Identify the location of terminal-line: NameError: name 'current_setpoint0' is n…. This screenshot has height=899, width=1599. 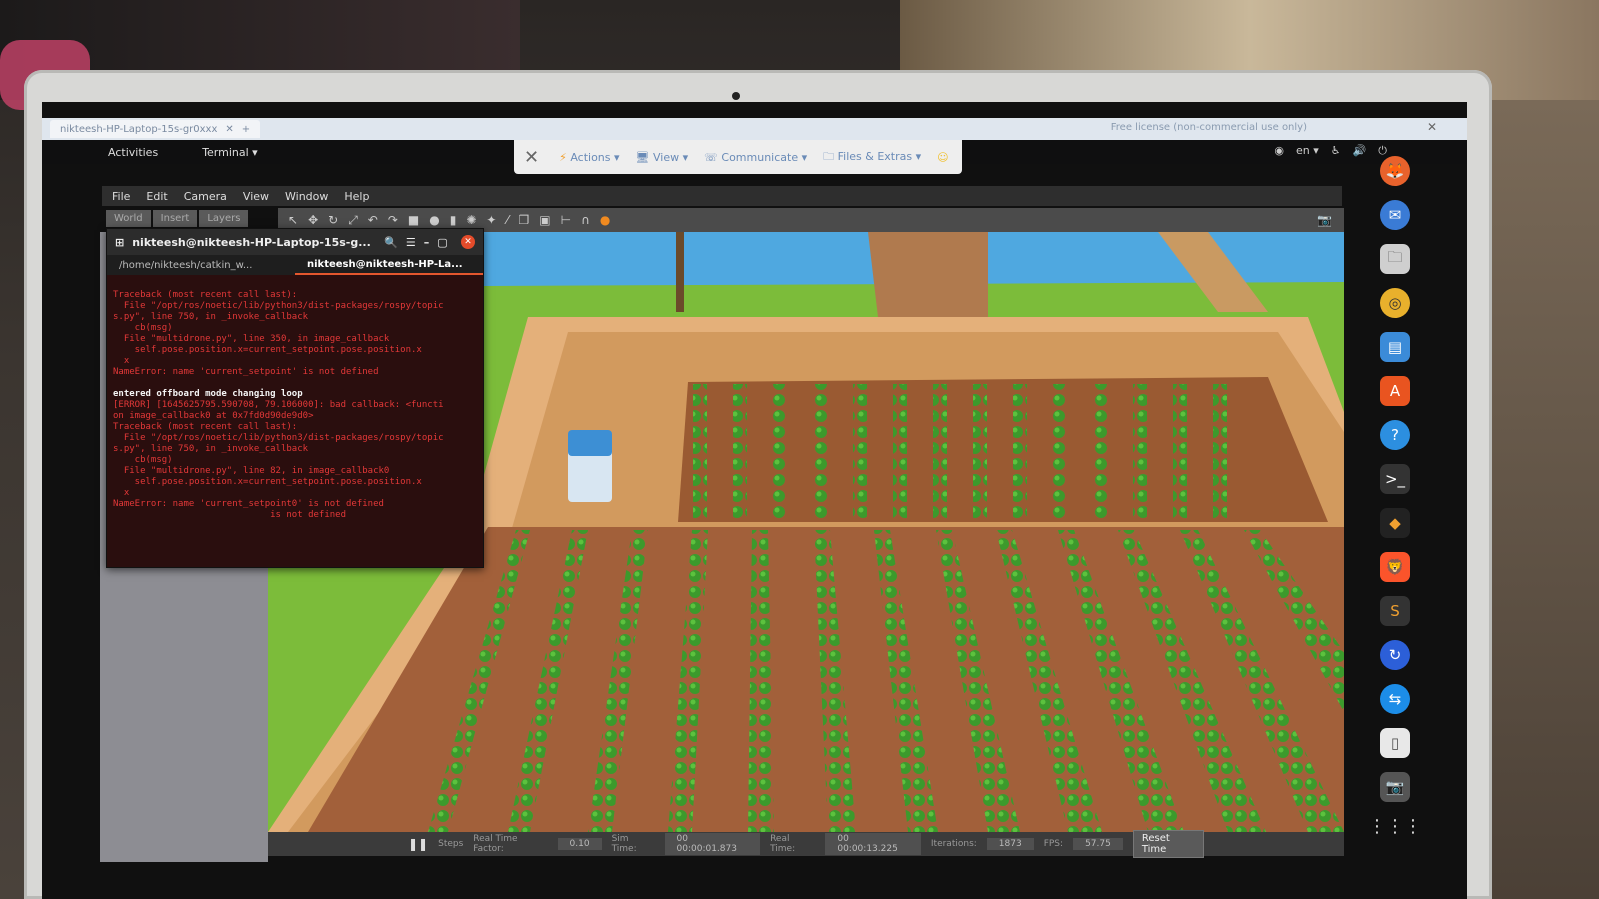
(248, 504).